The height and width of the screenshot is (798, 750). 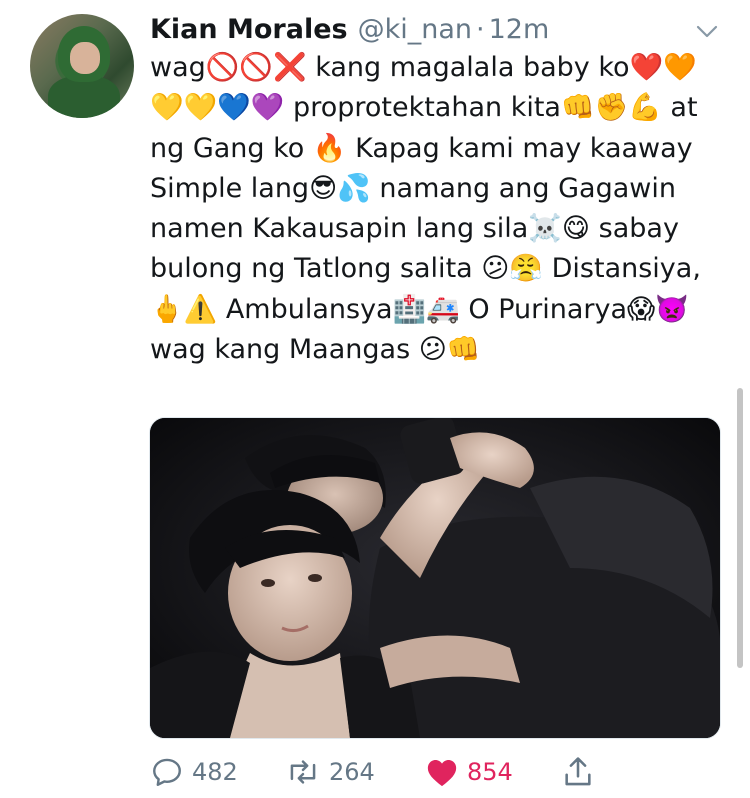 What do you see at coordinates (249, 30) in the screenshot?
I see `author-name: Kian Morales` at bounding box center [249, 30].